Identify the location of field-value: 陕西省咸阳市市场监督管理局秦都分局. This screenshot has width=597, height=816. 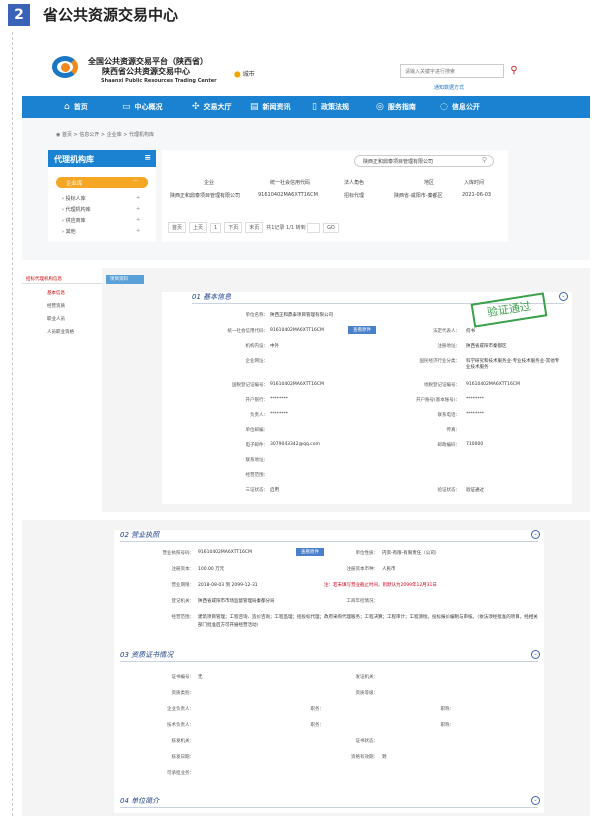
(236, 601).